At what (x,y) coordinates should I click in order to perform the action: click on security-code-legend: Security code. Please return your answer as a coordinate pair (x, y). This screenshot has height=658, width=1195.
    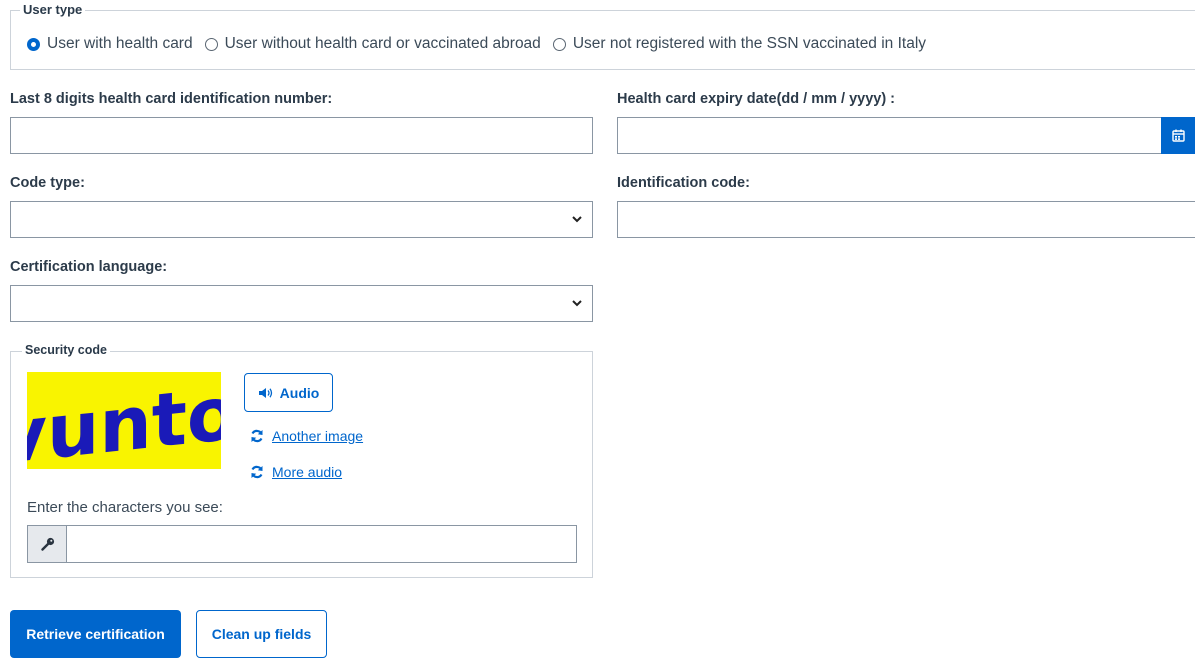
    Looking at the image, I should click on (66, 350).